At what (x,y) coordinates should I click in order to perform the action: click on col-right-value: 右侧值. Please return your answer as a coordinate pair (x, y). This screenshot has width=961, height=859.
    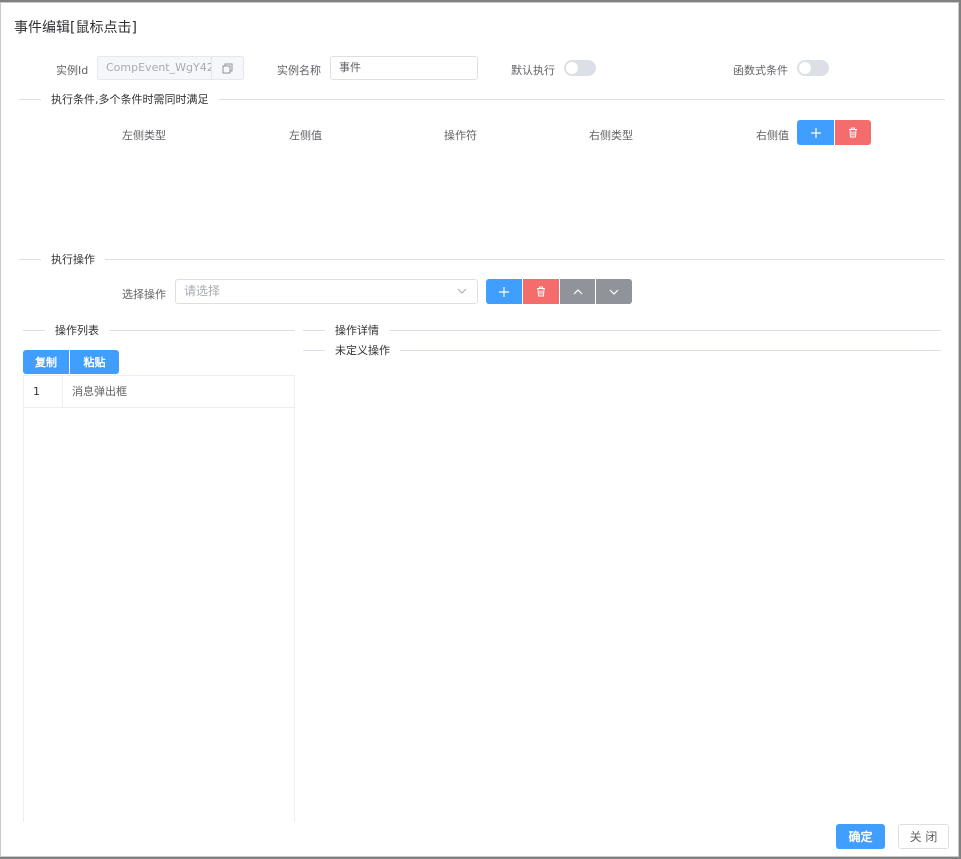
    Looking at the image, I should click on (772, 135).